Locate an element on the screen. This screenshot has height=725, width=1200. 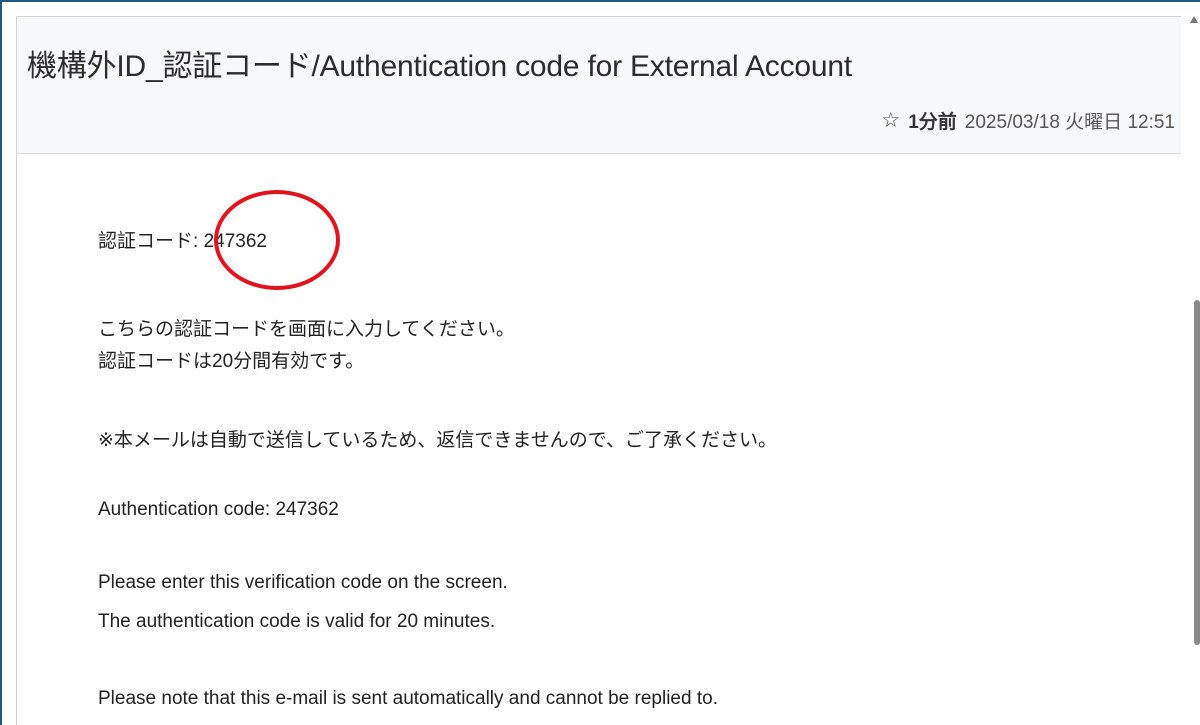
instruction-ja-2: 認証コードは20分間有効です。 is located at coordinates (231, 361).